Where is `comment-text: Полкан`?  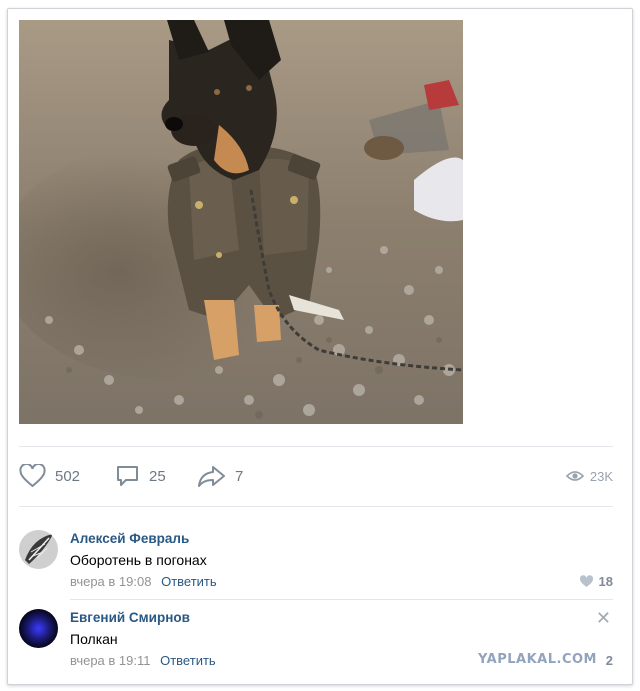 comment-text: Полкан is located at coordinates (94, 639).